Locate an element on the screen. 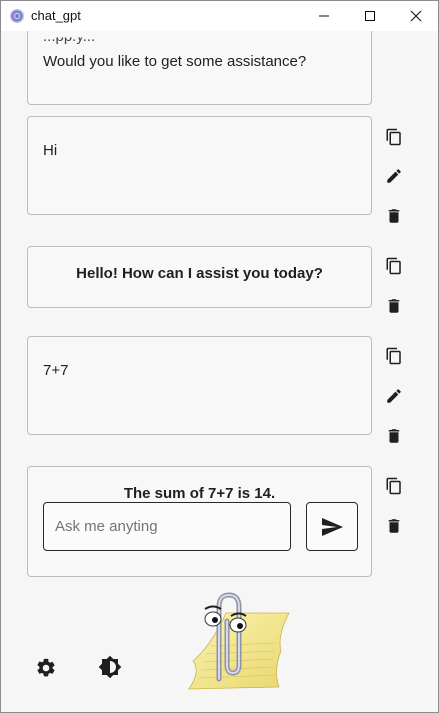  message-bubble-user: Hi is located at coordinates (199, 165).